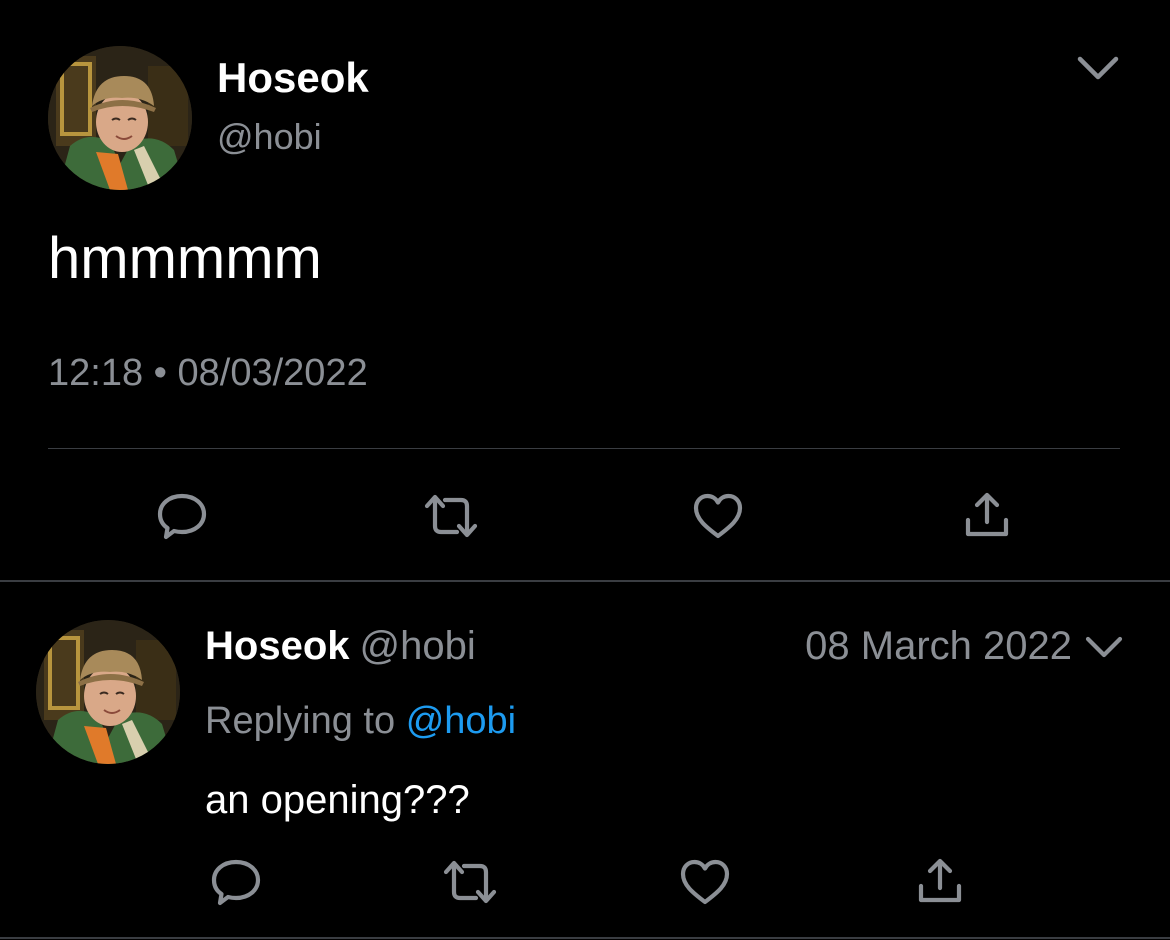 Image resolution: width=1170 pixels, height=940 pixels. I want to click on tweet-timestamp: 12:18 • 08/03/2022, so click(208, 373).